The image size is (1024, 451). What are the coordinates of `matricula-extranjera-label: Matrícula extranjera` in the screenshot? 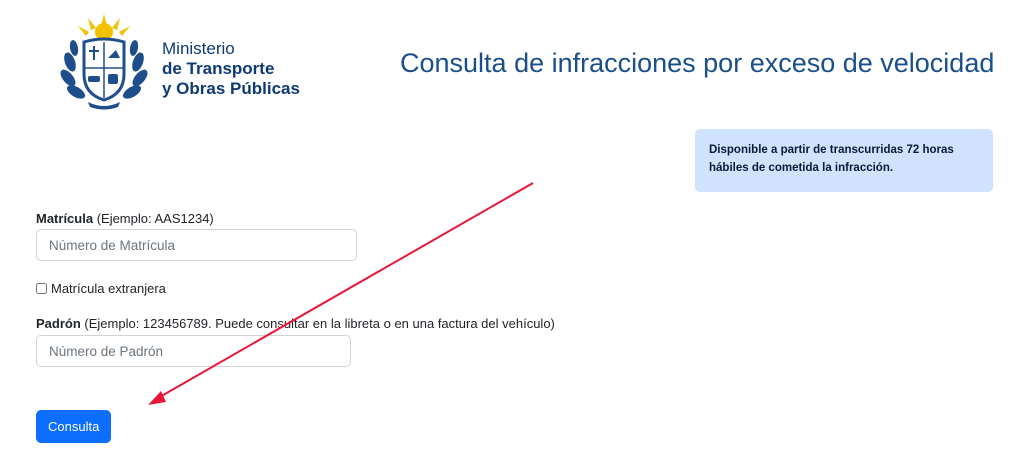 It's located at (108, 288).